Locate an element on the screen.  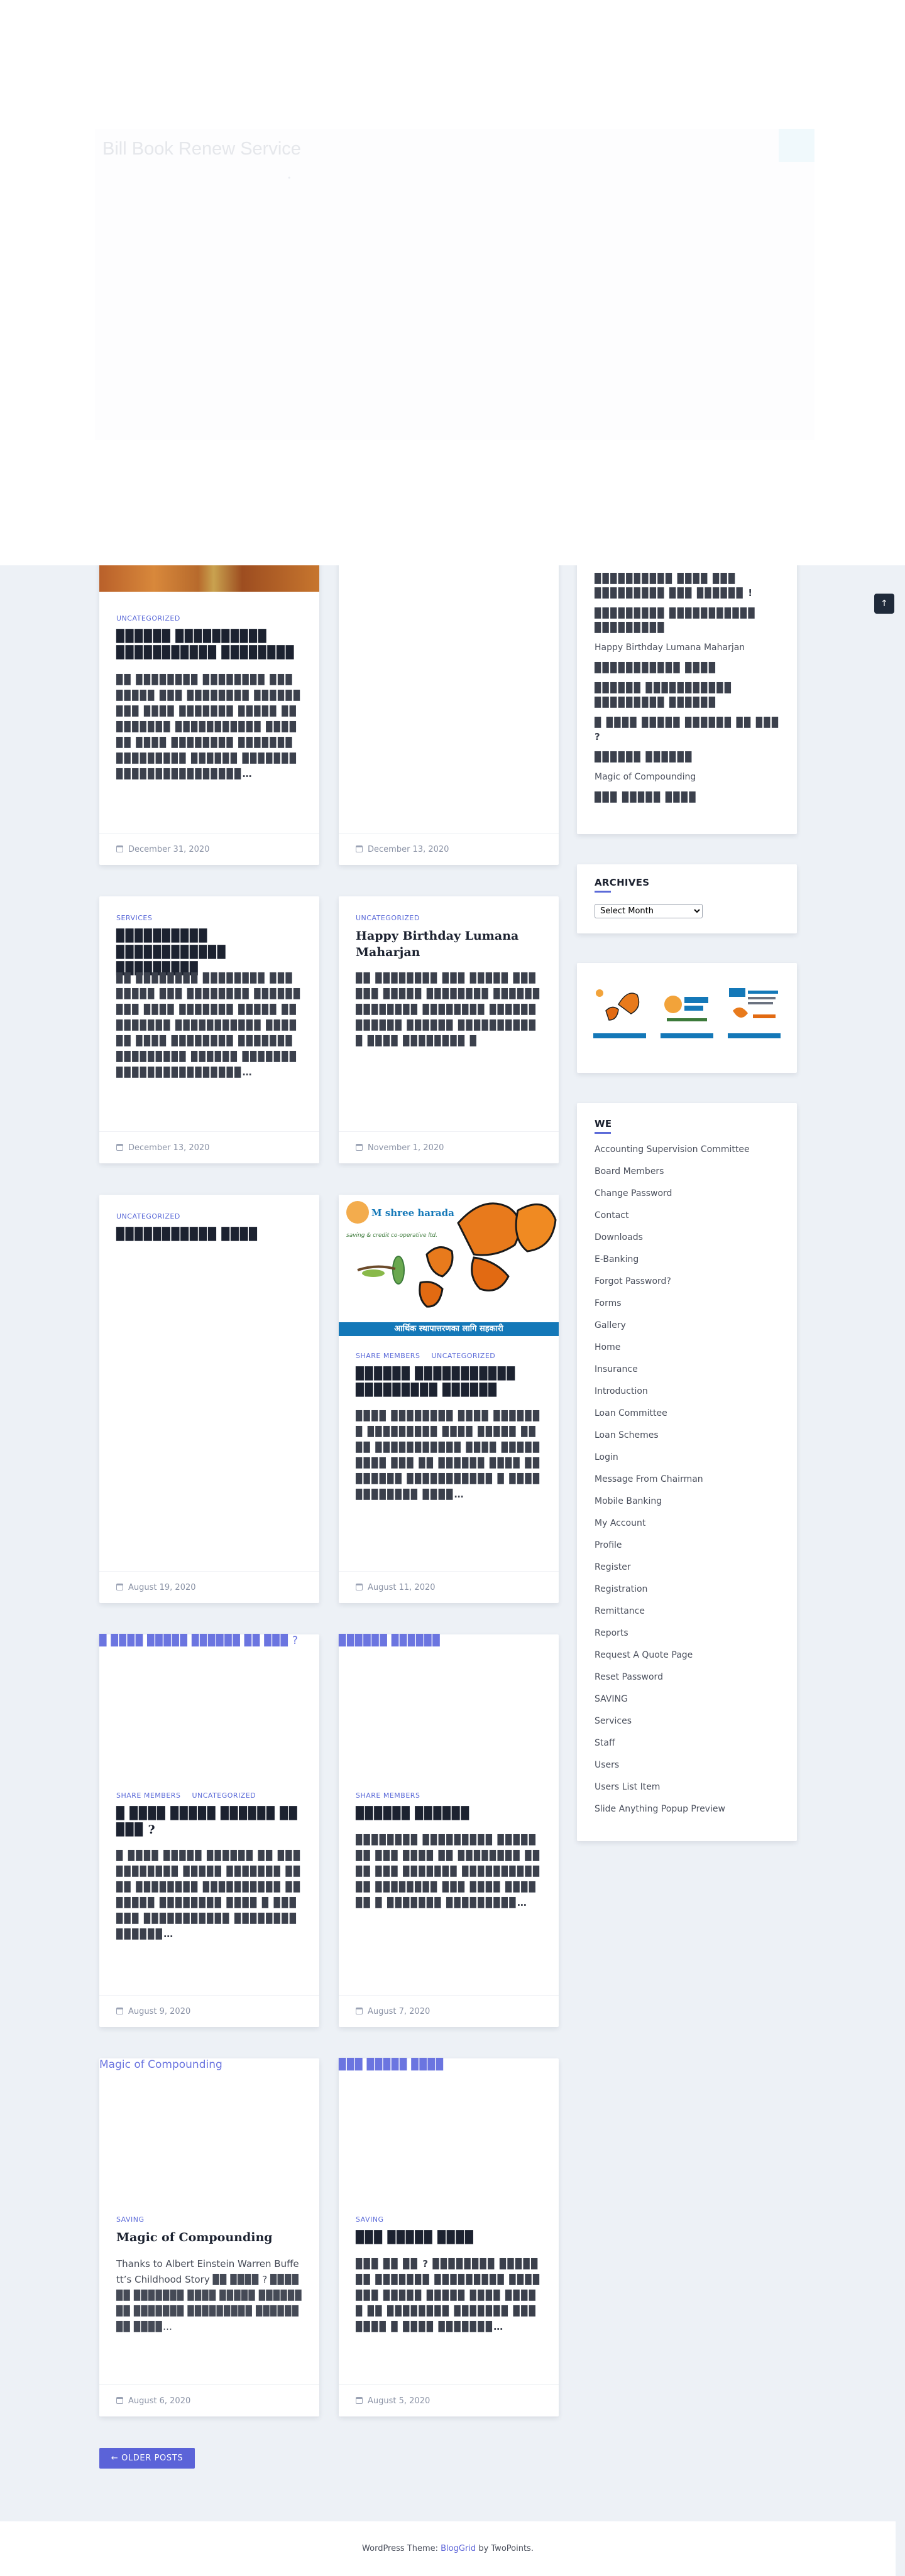
page-link: Forms is located at coordinates (689, 1309).